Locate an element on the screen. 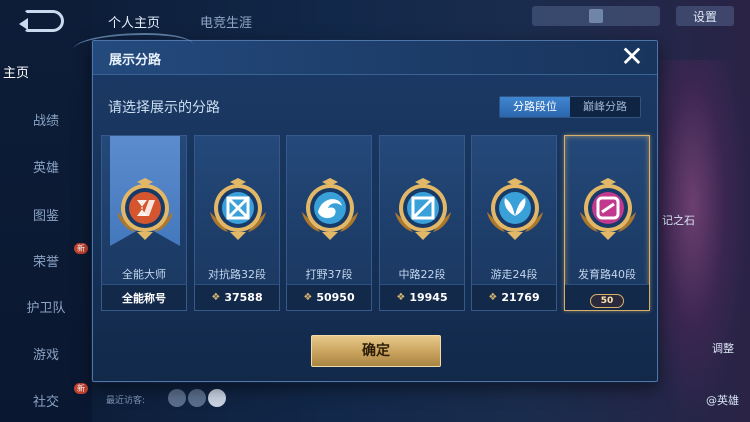 This screenshot has height=422, width=750. toggle-lane-rank: 分路段位 is located at coordinates (535, 107).